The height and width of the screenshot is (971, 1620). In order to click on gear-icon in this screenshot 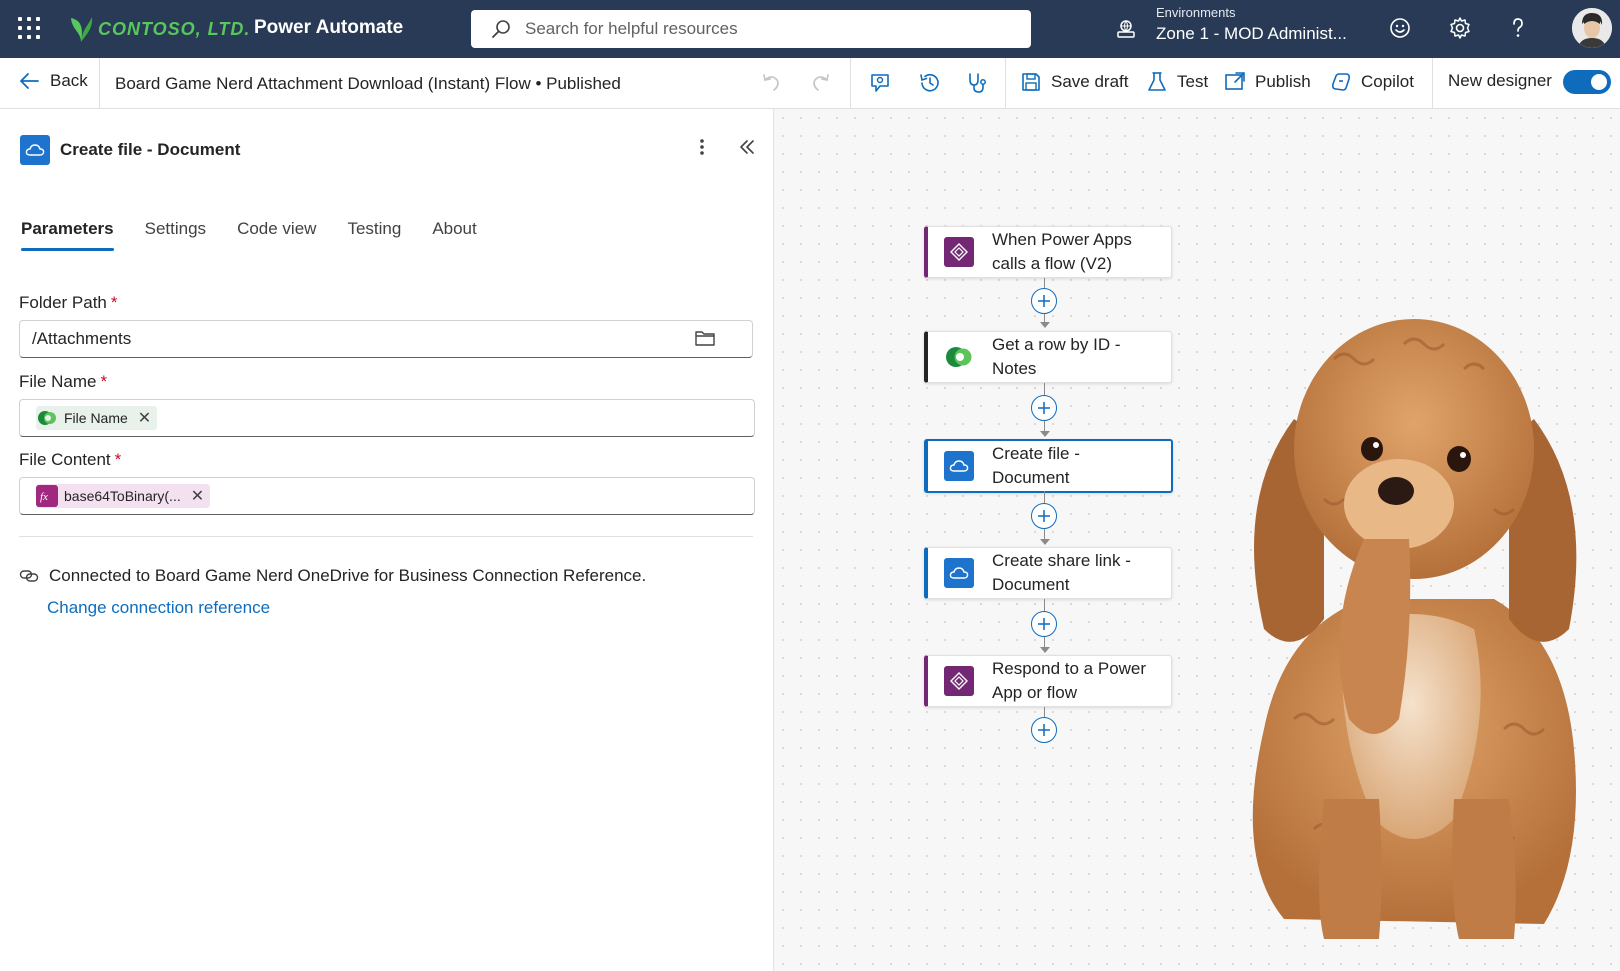, I will do `click(1460, 28)`.